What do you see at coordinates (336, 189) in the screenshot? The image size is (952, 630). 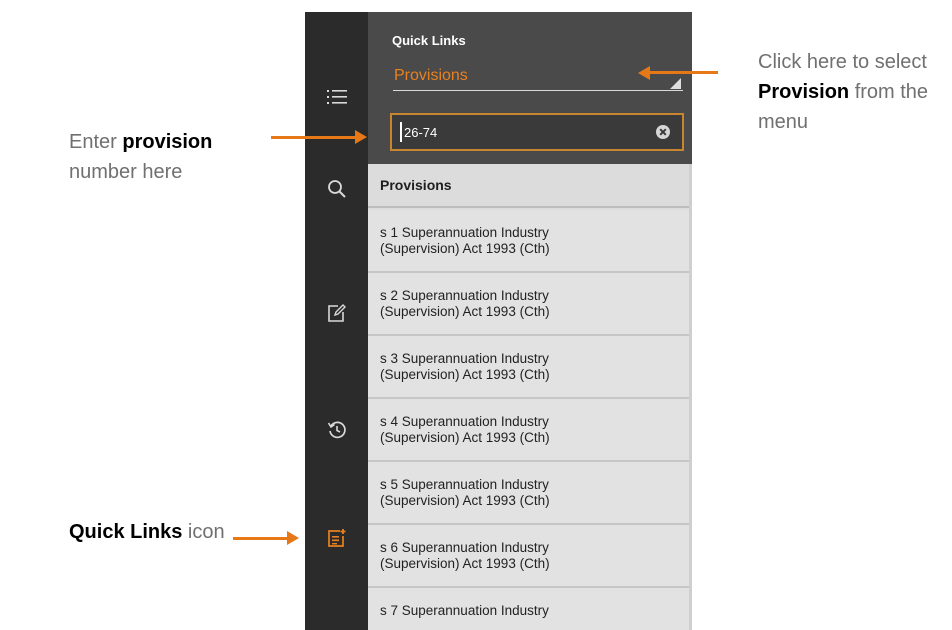 I see `search-icon` at bounding box center [336, 189].